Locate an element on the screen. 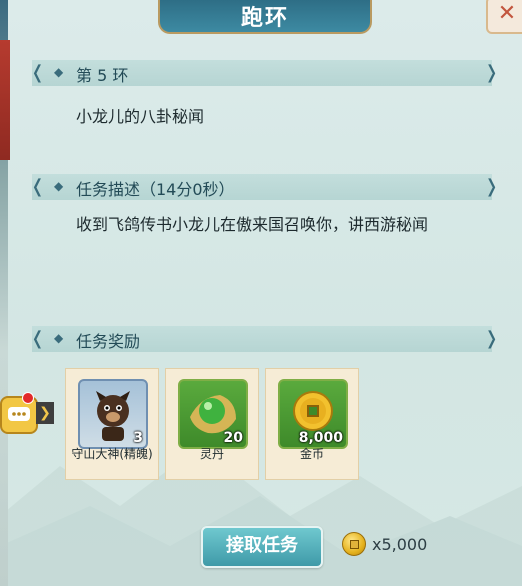  cost-display: x5,000 is located at coordinates (384, 544).